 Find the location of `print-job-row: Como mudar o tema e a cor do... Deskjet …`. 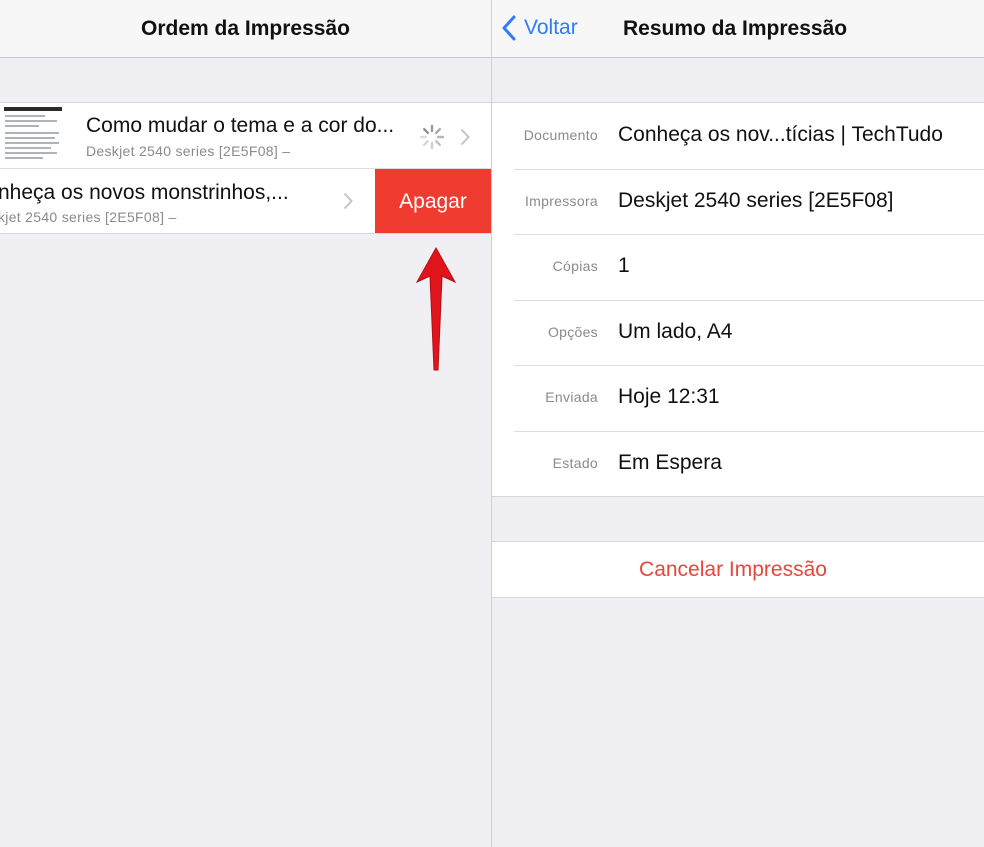

print-job-row: Como mudar o tema e a cor do... Deskjet … is located at coordinates (245, 135).